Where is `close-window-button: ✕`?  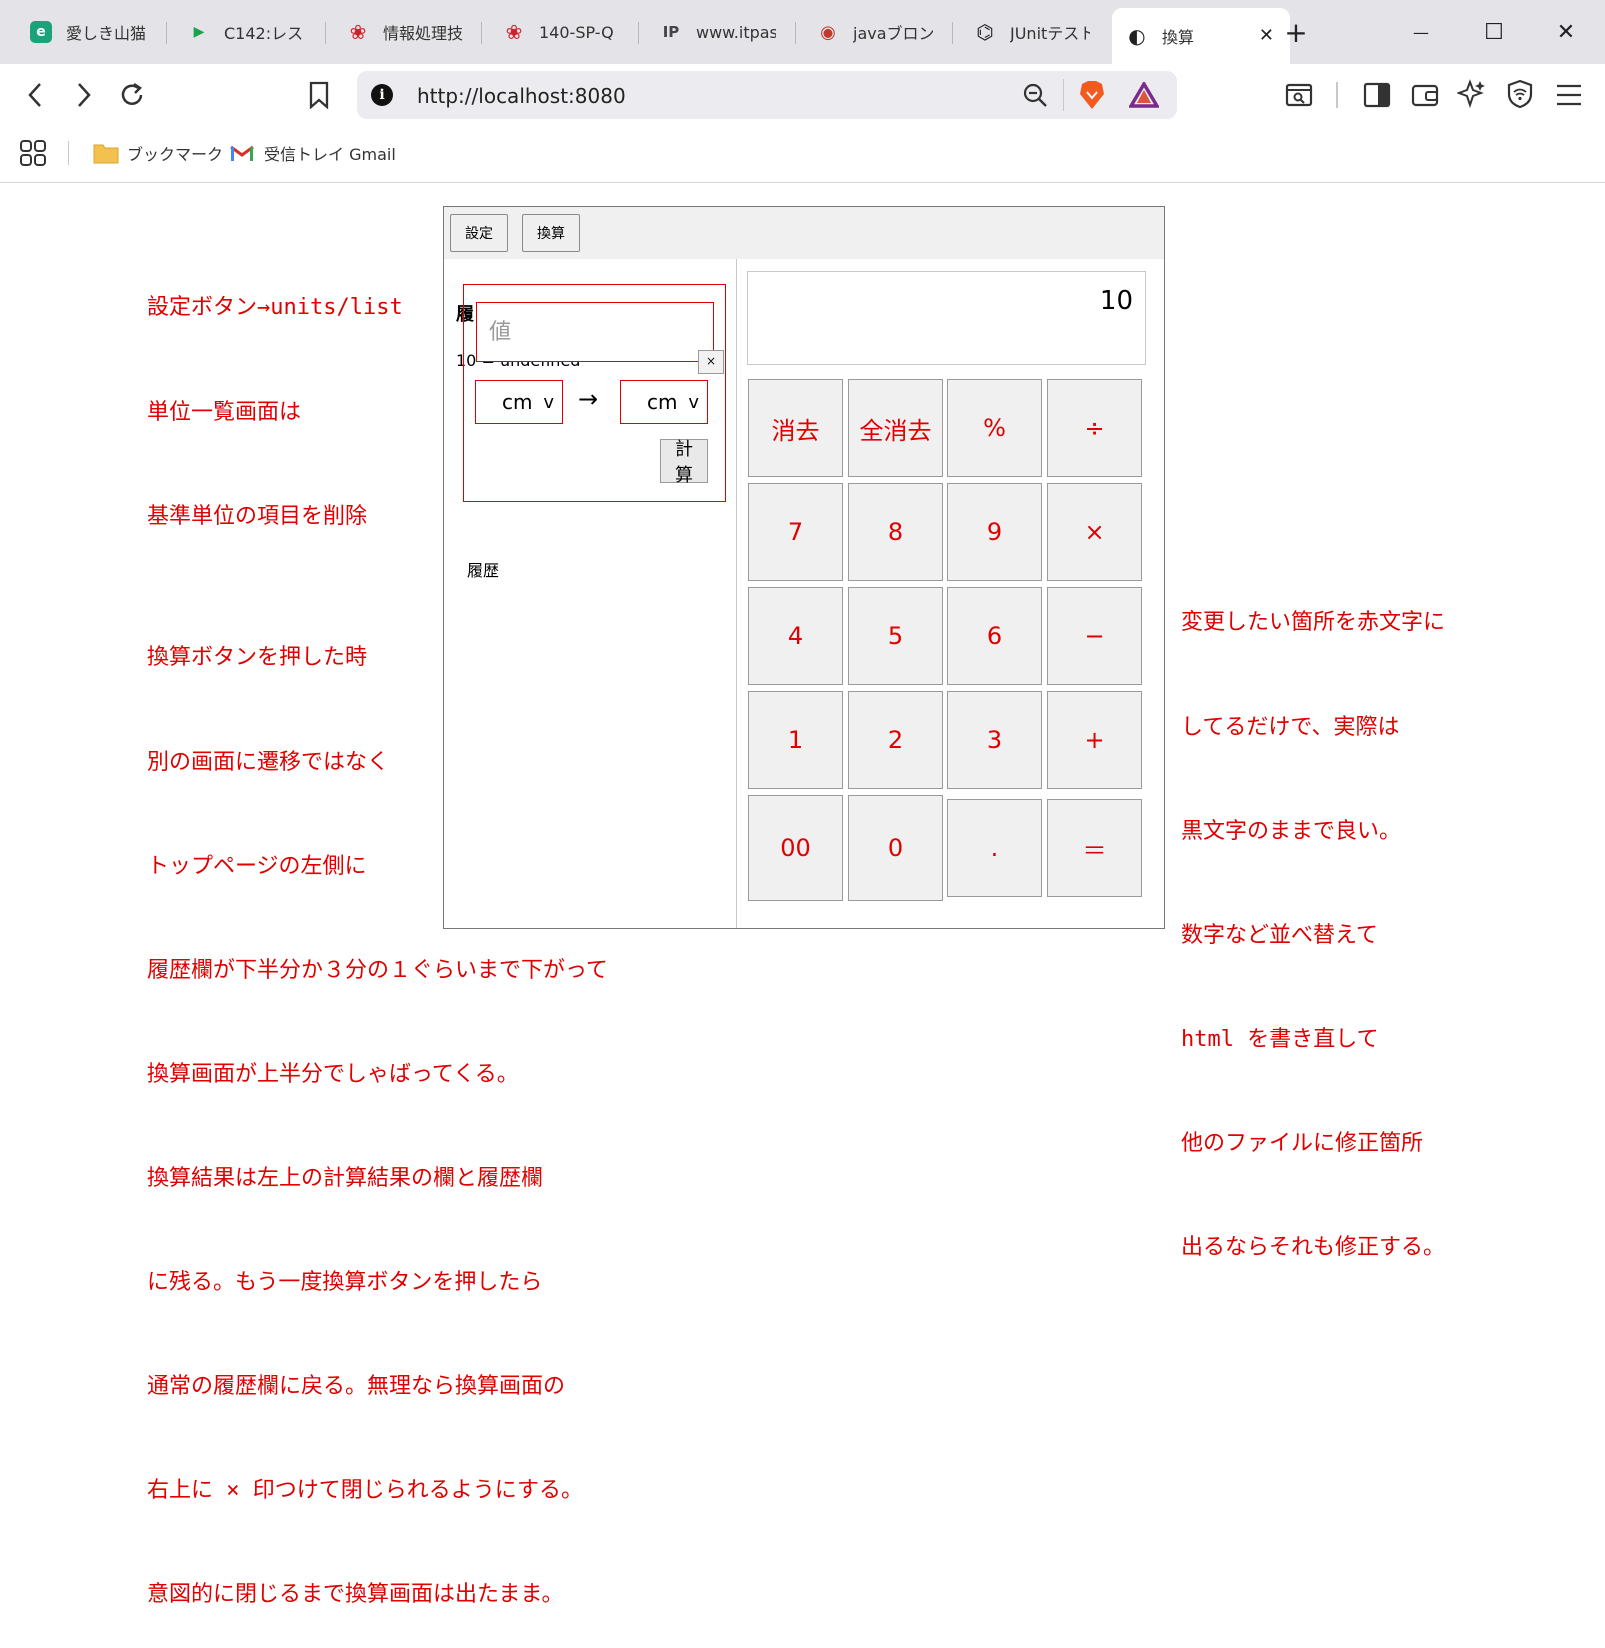
close-window-button: ✕ is located at coordinates (1566, 32).